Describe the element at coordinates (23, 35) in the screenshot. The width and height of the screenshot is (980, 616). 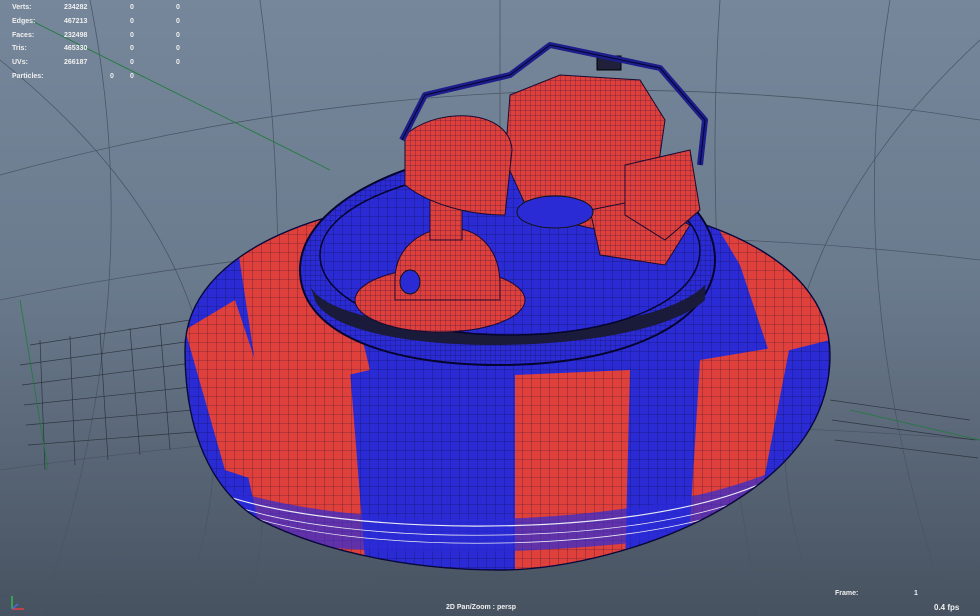
I see `stat-label: Faces:` at that location.